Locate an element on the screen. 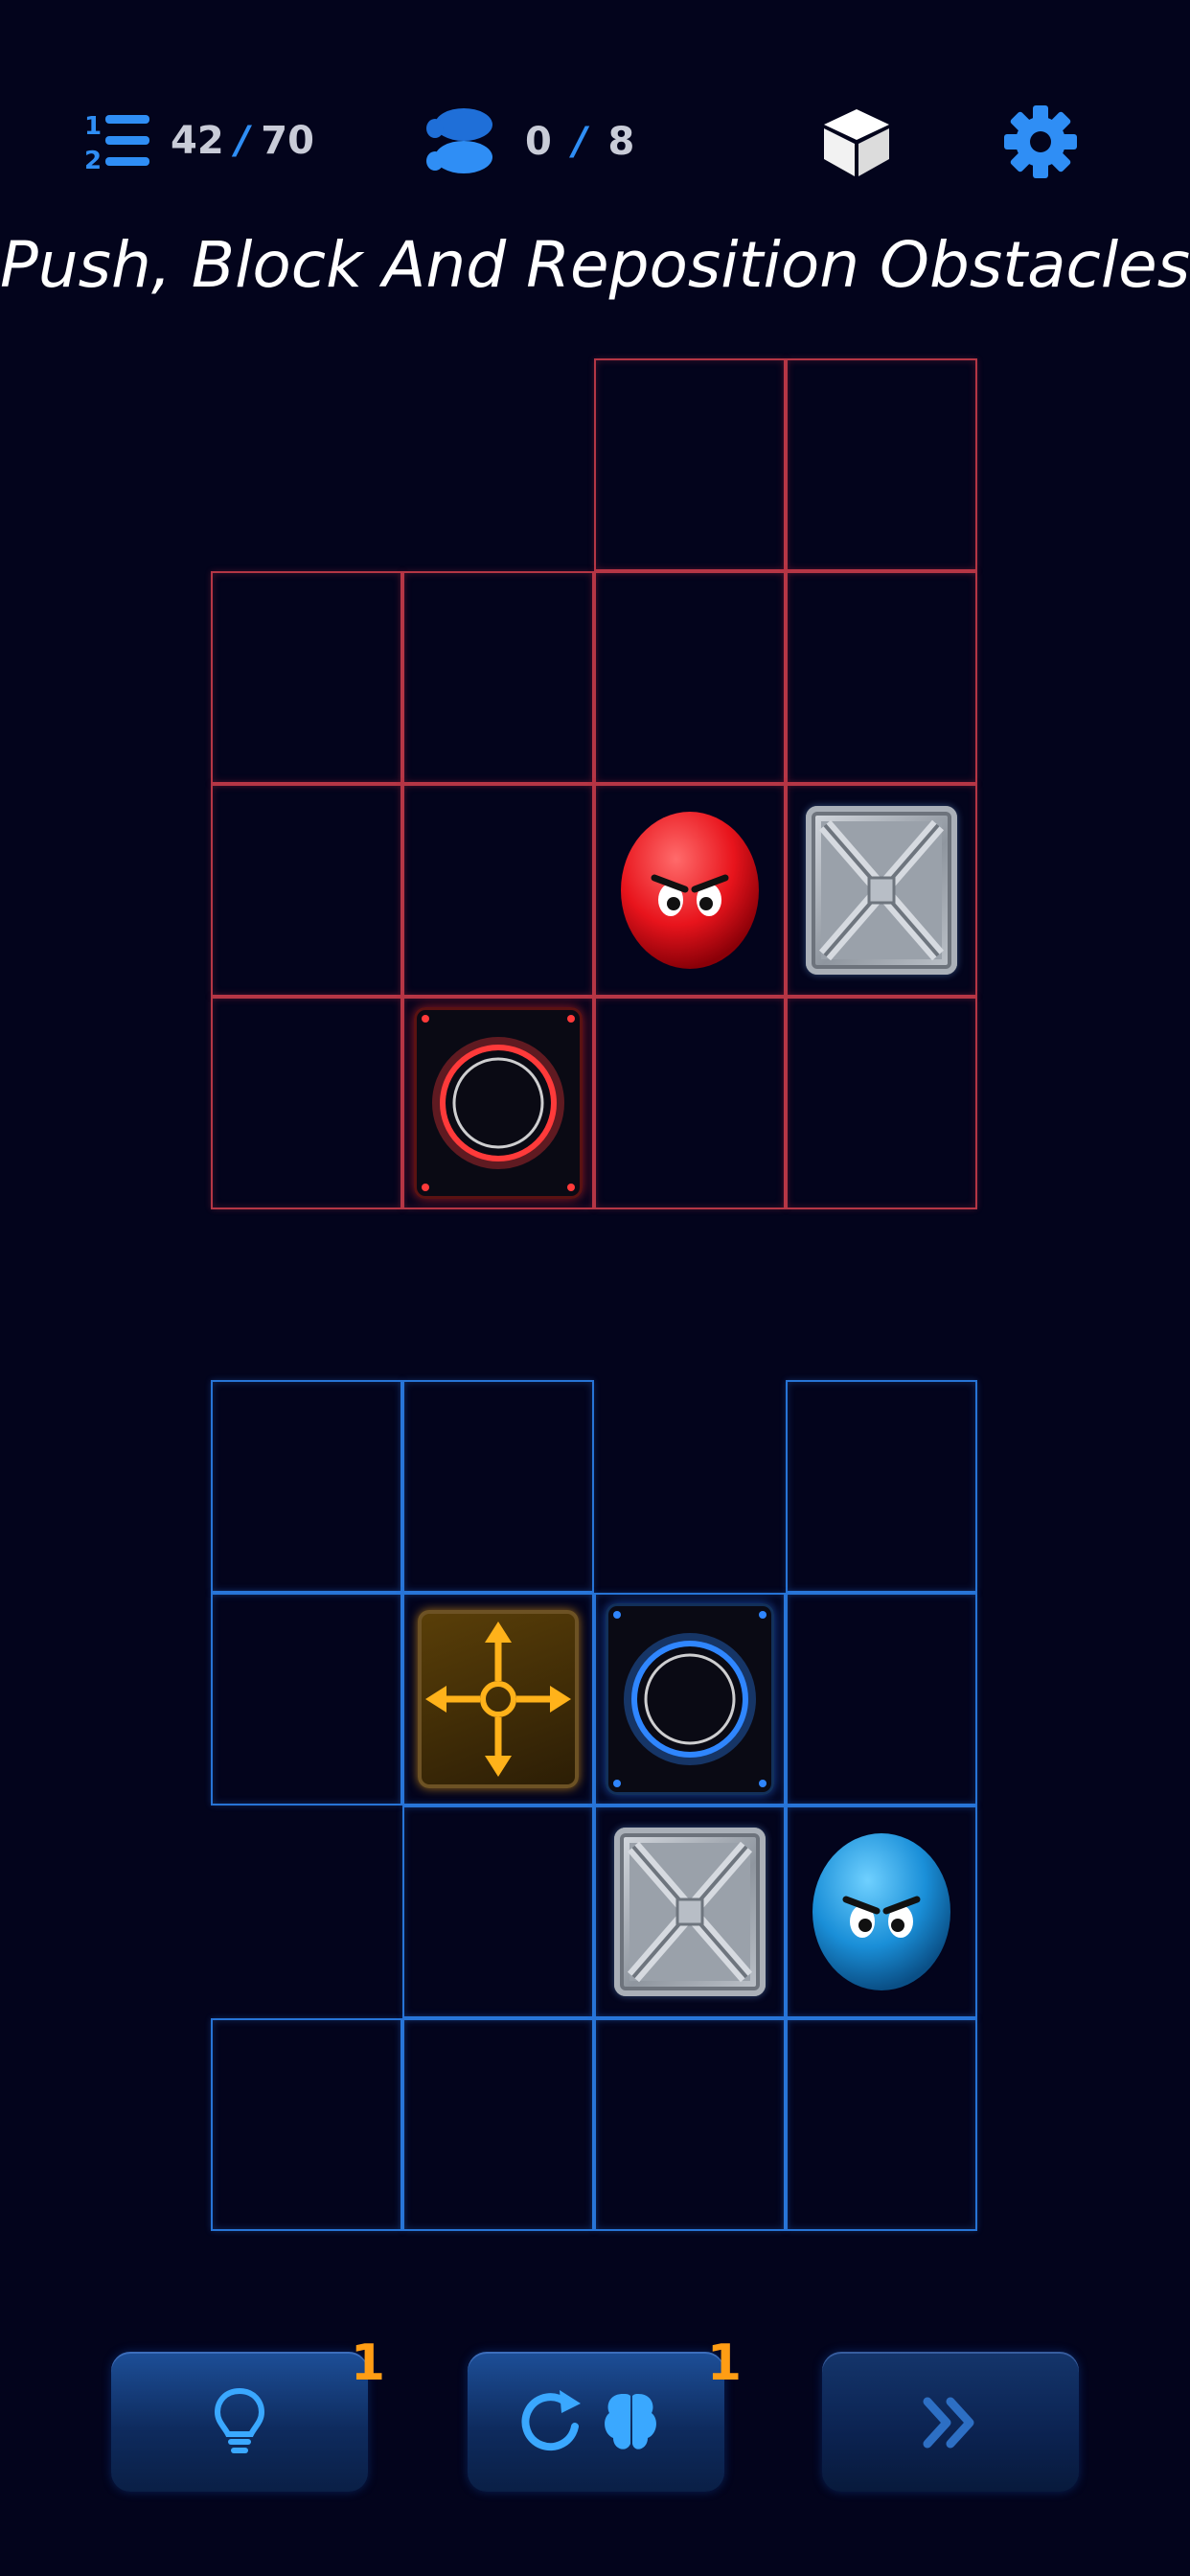  reposition-tile is located at coordinates (499, 1699).